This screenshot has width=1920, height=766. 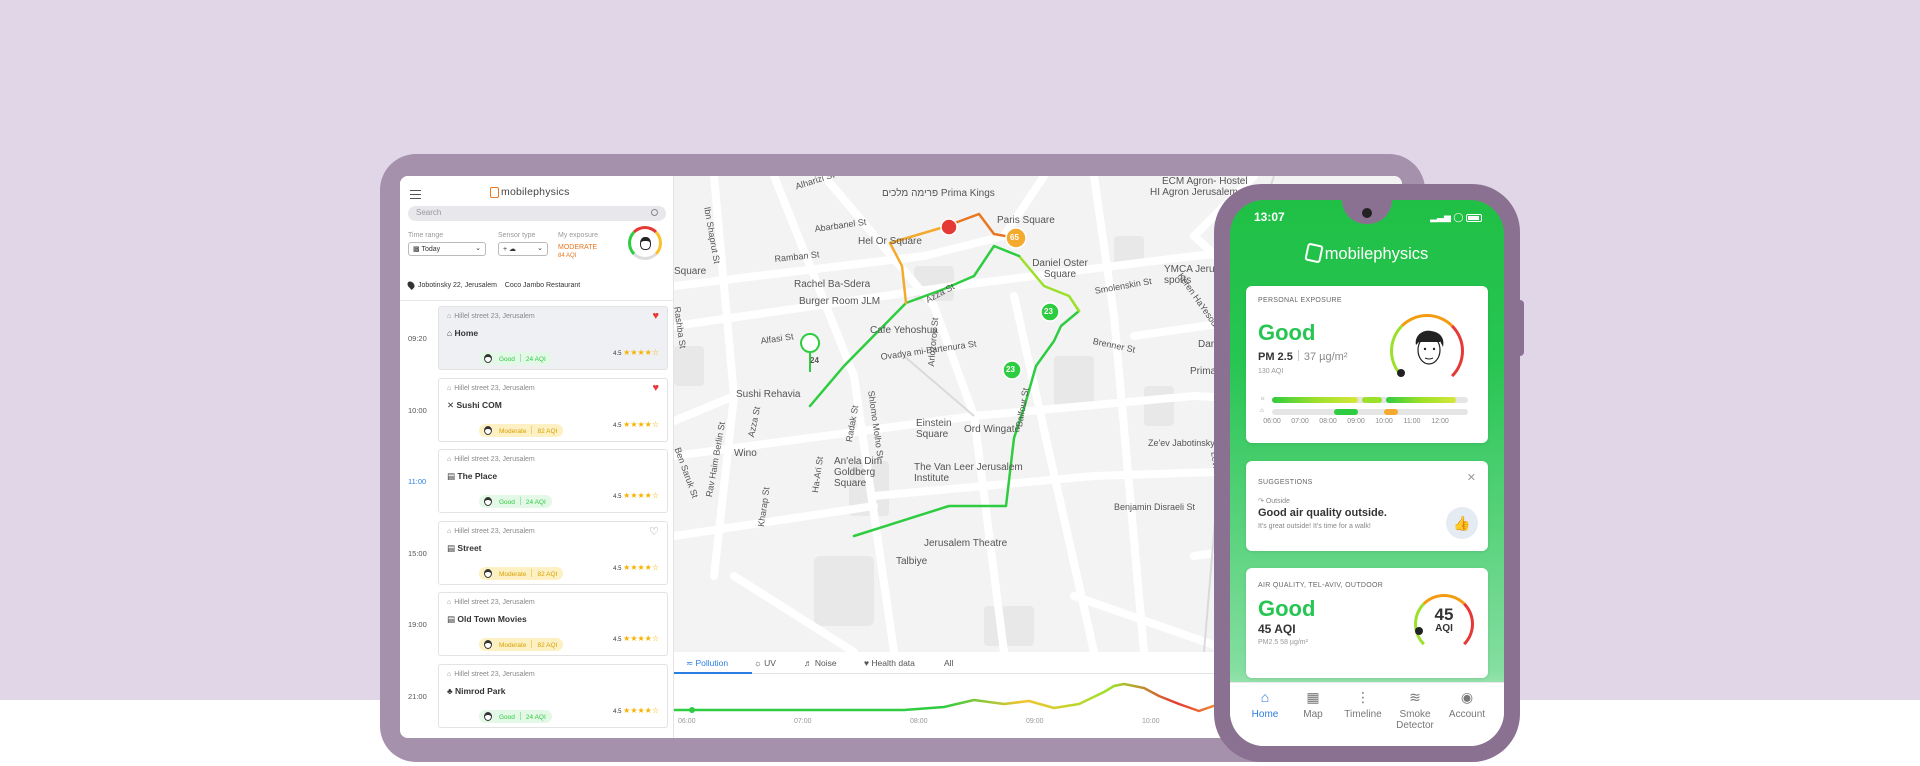 I want to click on nav-home: ⌂ Home, so click(x=1265, y=704).